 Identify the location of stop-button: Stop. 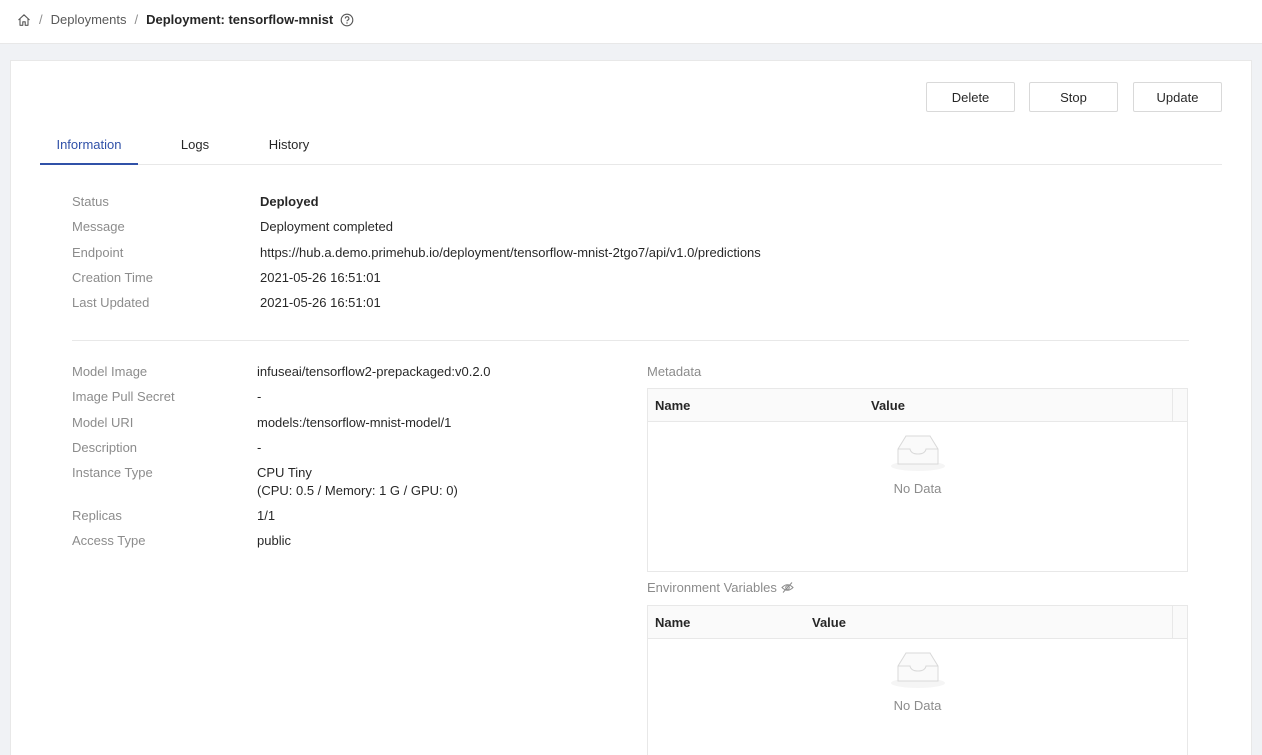
(1073, 97).